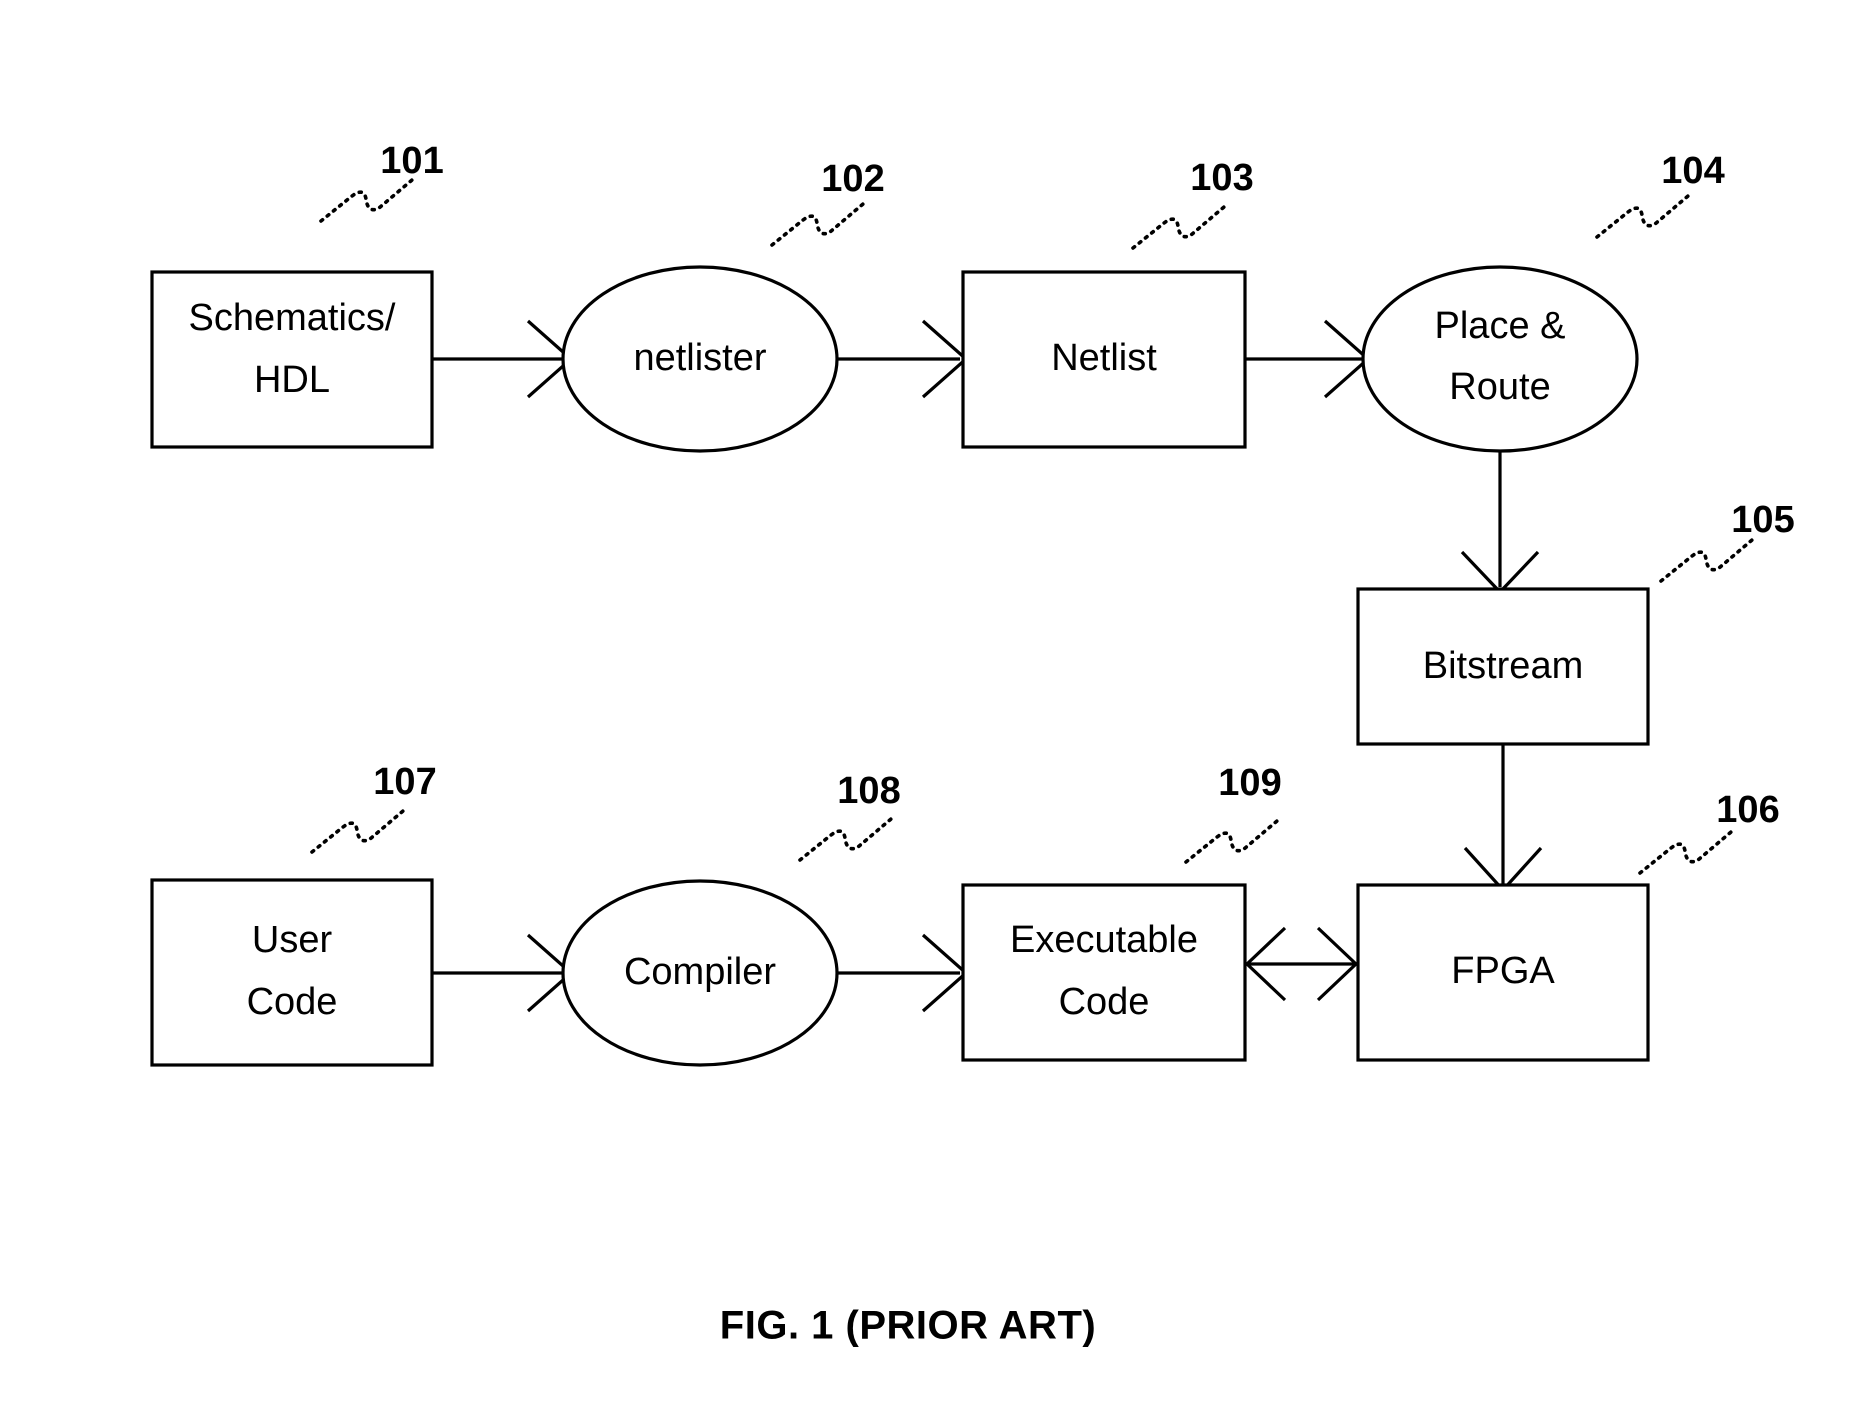  I want to click on schematics-hdl-label-line1: Schematics/, so click(292, 318).